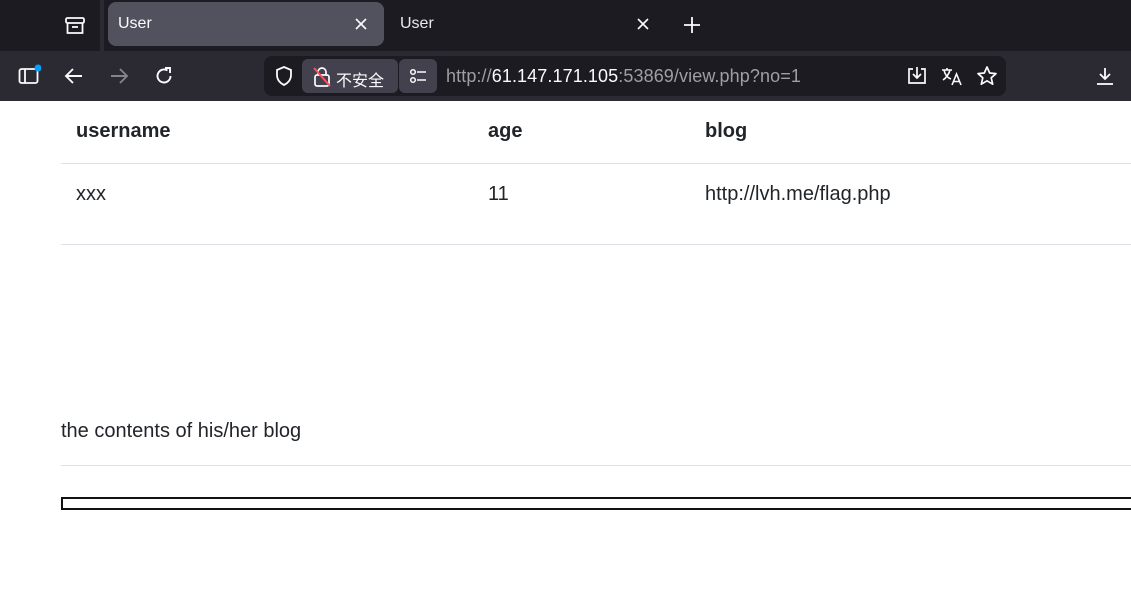  What do you see at coordinates (692, 25) in the screenshot?
I see `new-tab-icon` at bounding box center [692, 25].